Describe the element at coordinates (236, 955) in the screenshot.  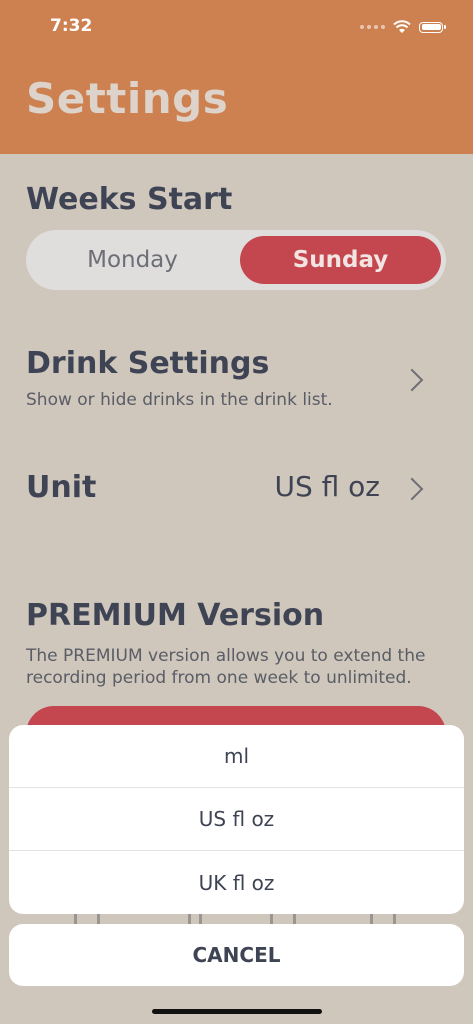
I see `cancel-button: CANCEL` at that location.